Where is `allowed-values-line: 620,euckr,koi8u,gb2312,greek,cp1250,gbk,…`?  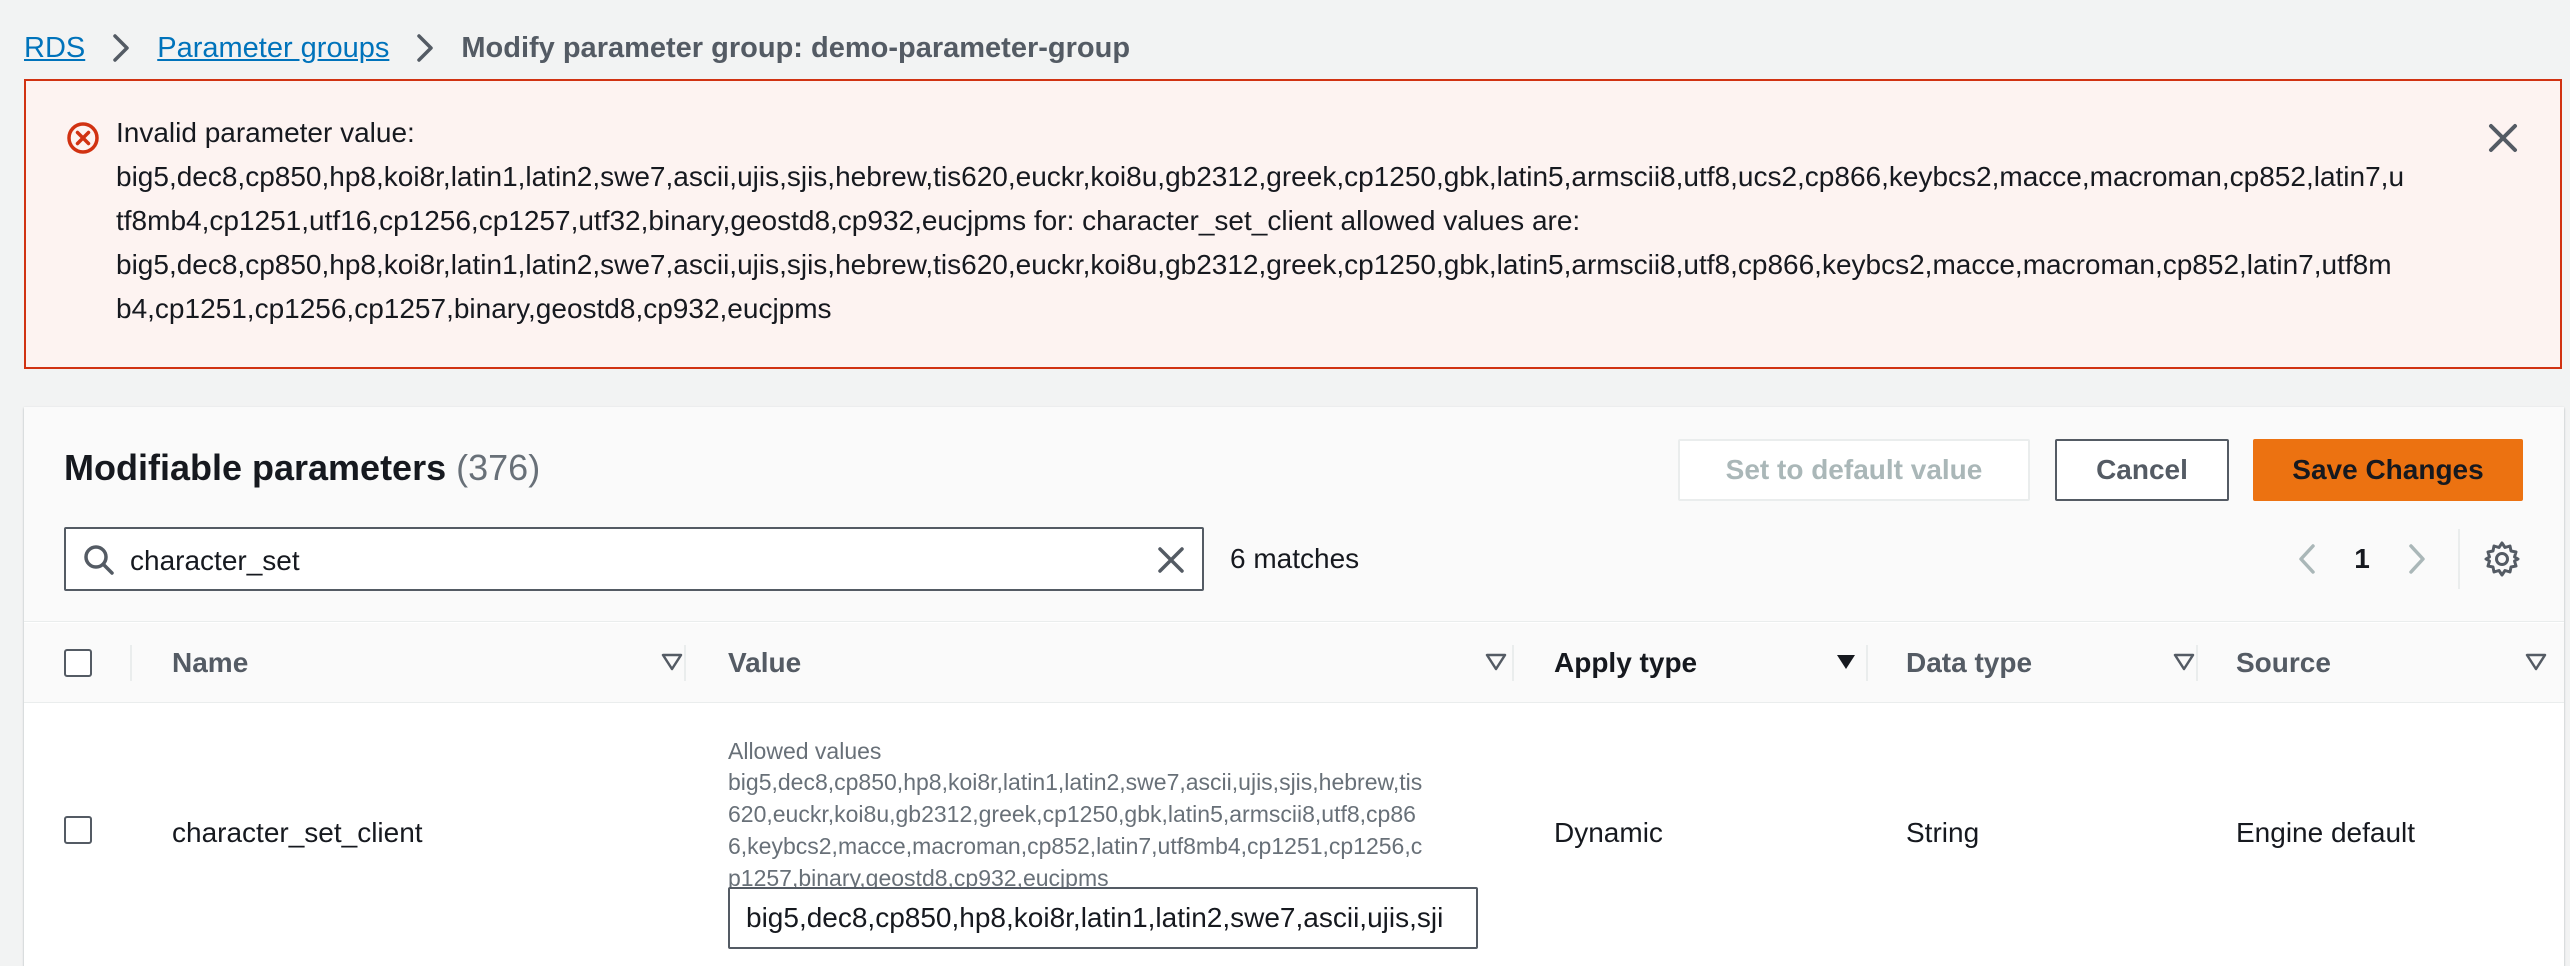
allowed-values-line: 620,euckr,koi8u,gb2312,greek,cp1250,gbk,… is located at coordinates (1072, 814).